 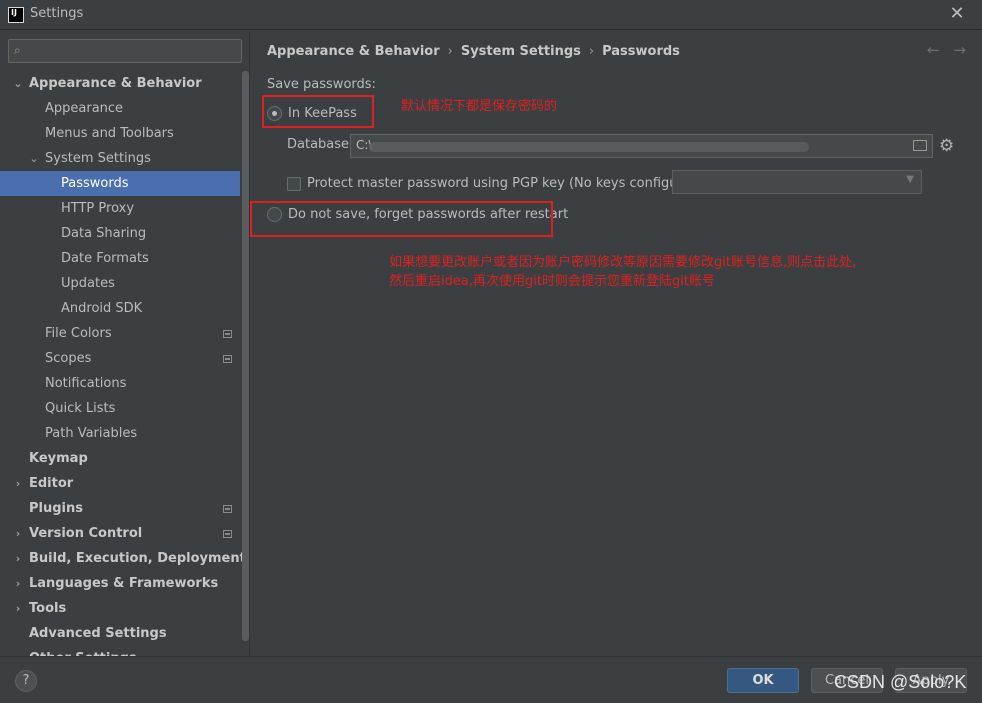 I want to click on sidebar-item-android-sdk: Android SDK, so click(x=120, y=308).